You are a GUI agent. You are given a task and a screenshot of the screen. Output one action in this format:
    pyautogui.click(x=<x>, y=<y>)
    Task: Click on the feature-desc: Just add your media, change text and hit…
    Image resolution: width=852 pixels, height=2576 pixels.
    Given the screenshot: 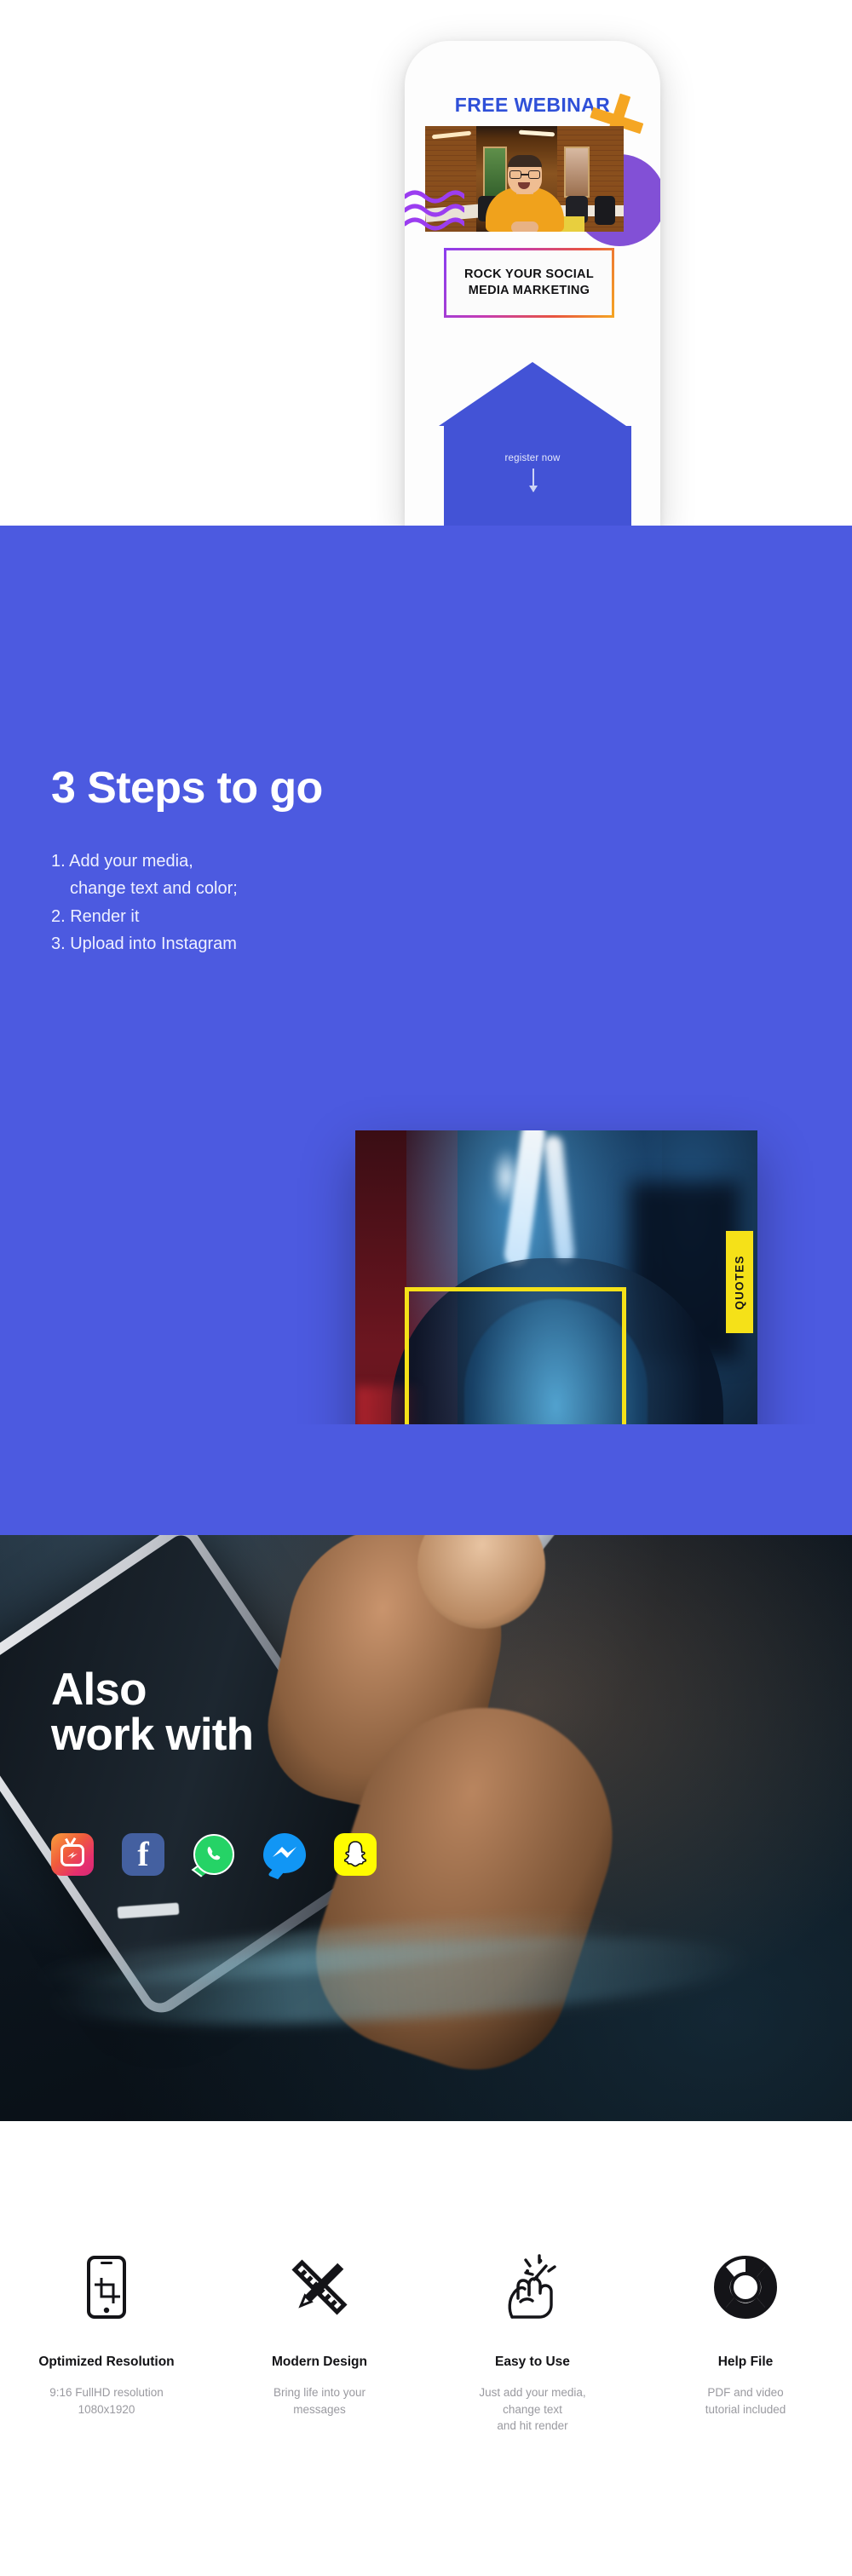 What is the action you would take?
    pyautogui.click(x=532, y=2410)
    